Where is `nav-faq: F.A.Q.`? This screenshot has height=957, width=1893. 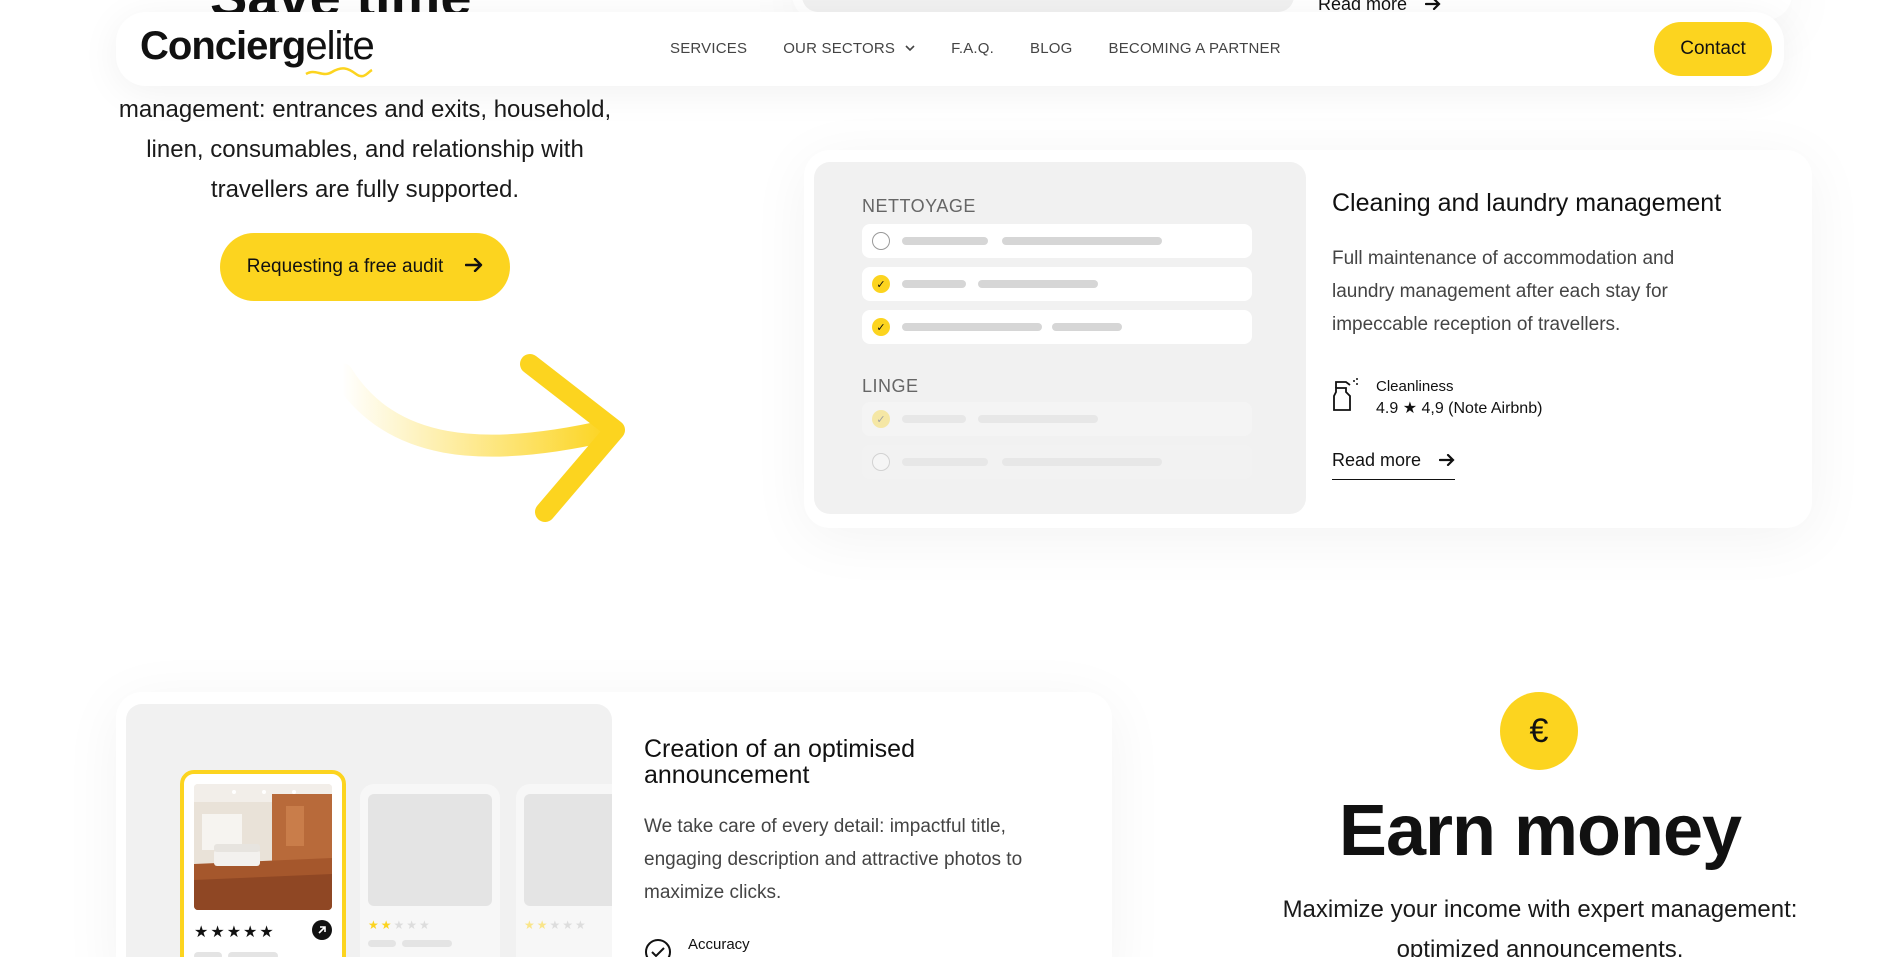 nav-faq: F.A.Q. is located at coordinates (972, 48).